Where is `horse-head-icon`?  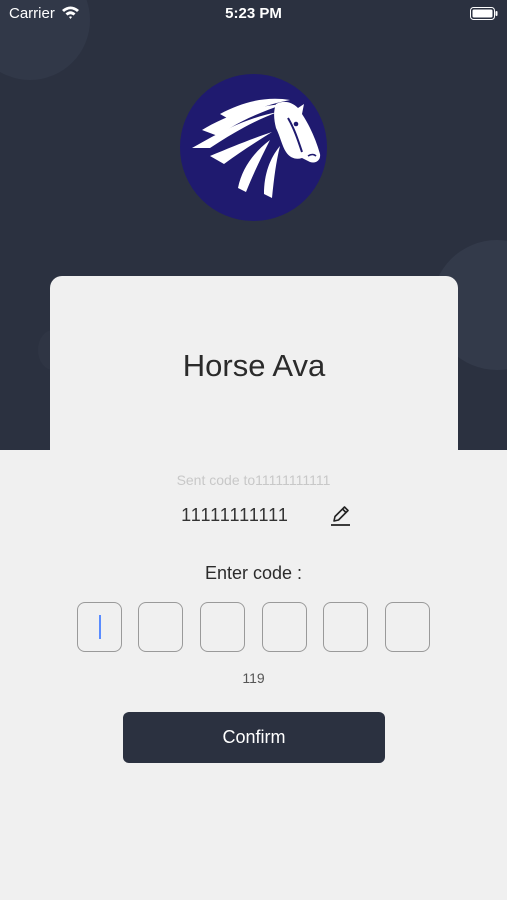
horse-head-icon is located at coordinates (256, 148).